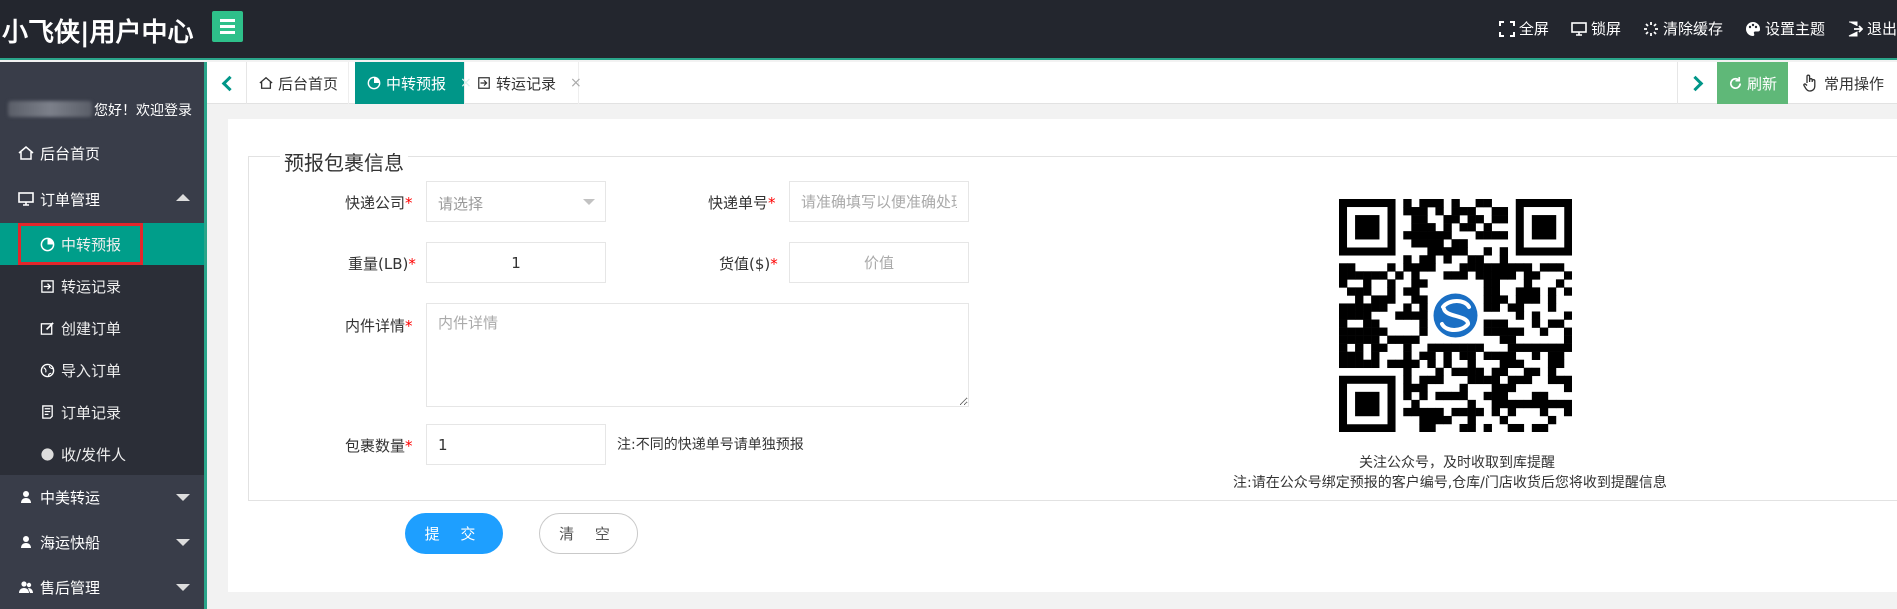  What do you see at coordinates (102, 542) in the screenshot?
I see `sidebar-item-sea-shipping: 海运快船` at bounding box center [102, 542].